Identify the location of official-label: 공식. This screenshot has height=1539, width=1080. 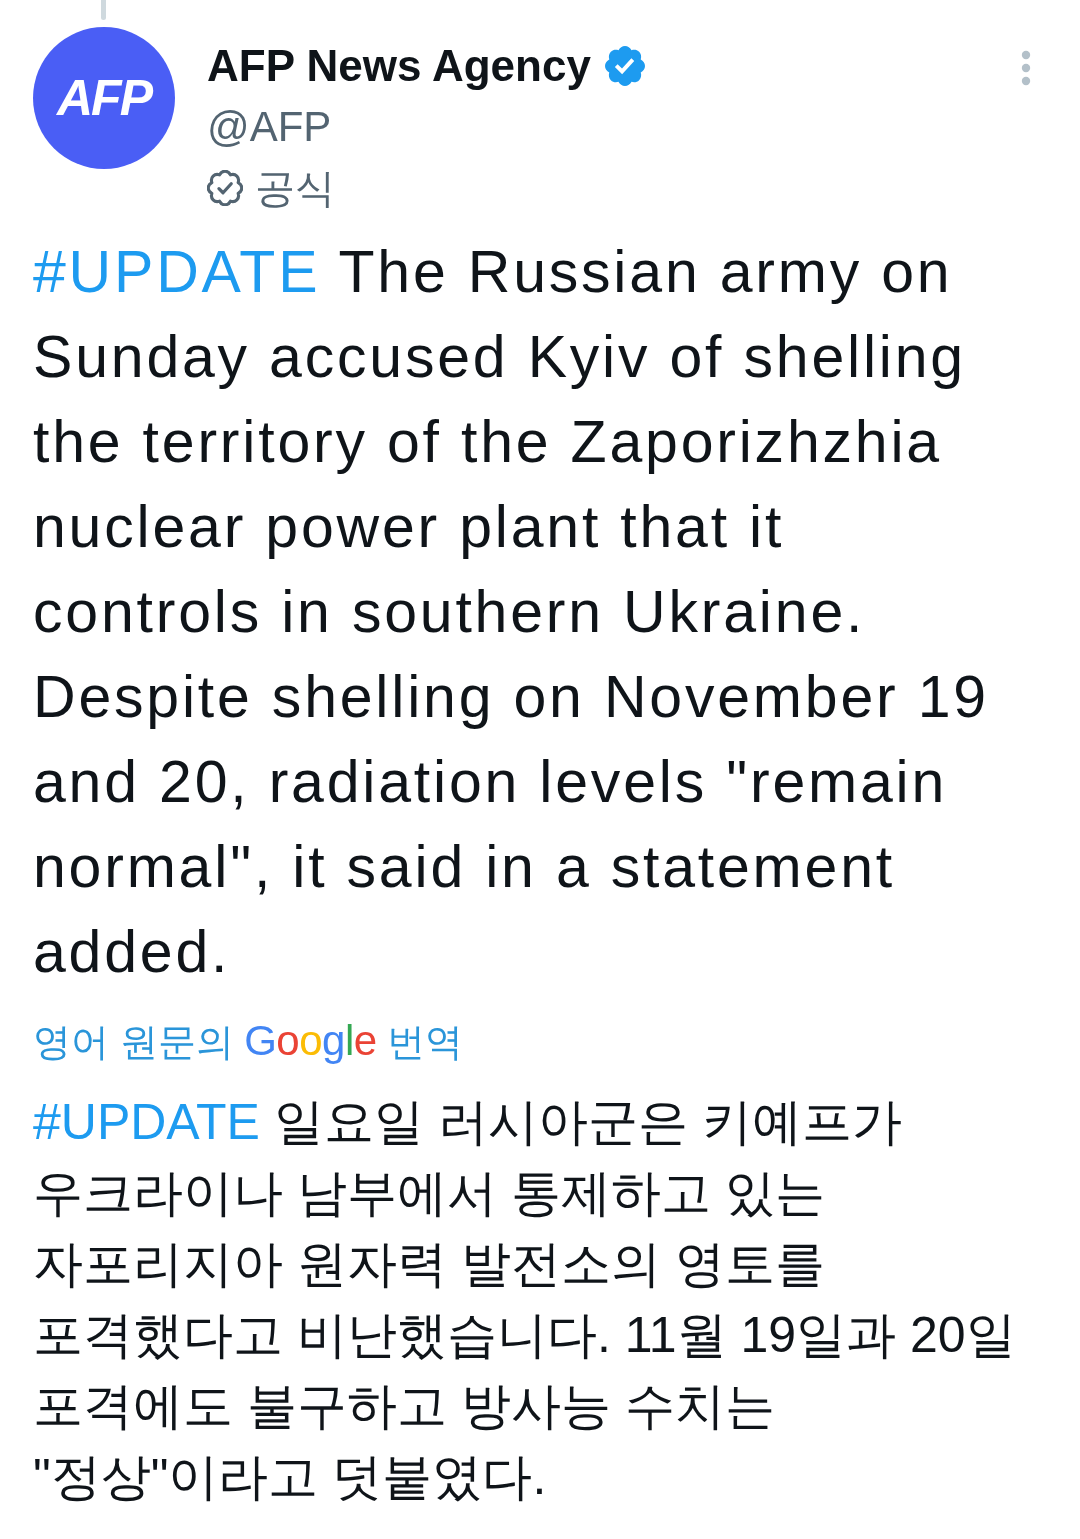
(295, 188).